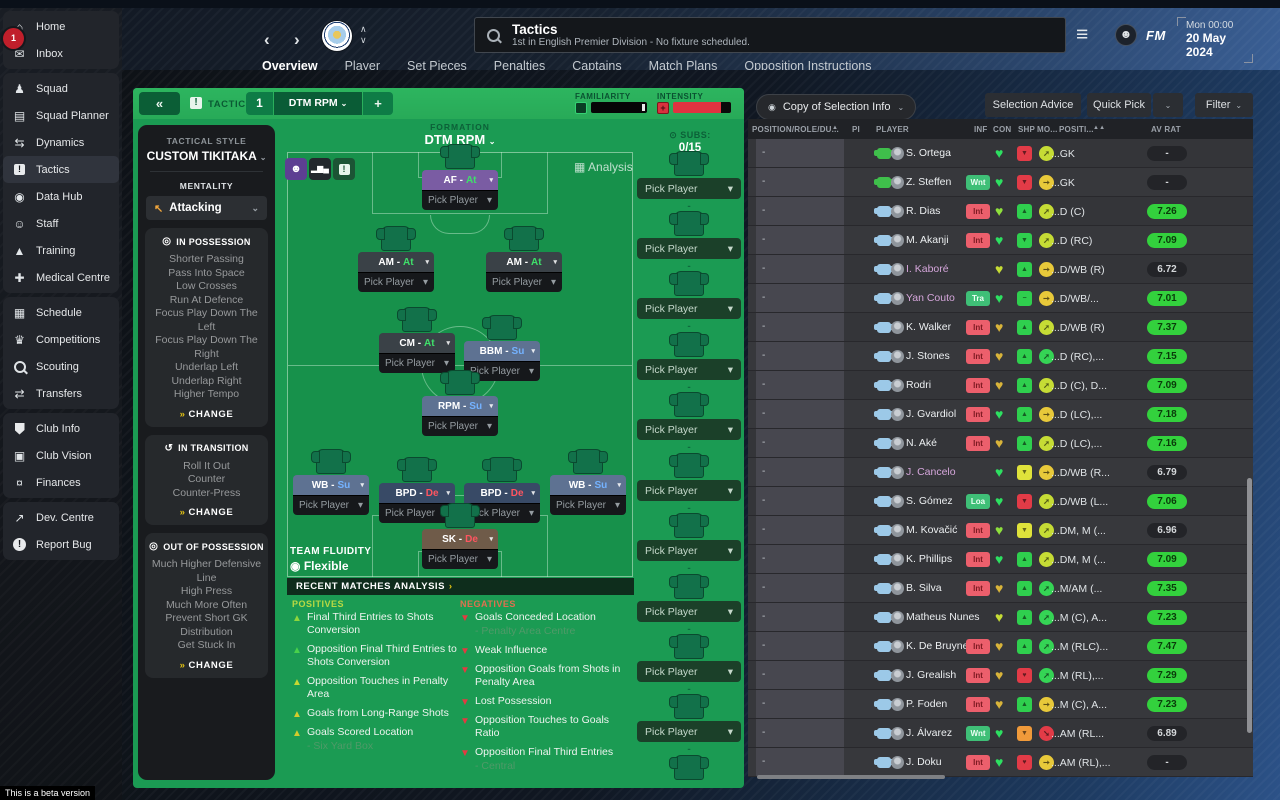 This screenshot has height=800, width=1280. Describe the element at coordinates (1082, 35) in the screenshot. I see `menu-icon: ≡` at that location.